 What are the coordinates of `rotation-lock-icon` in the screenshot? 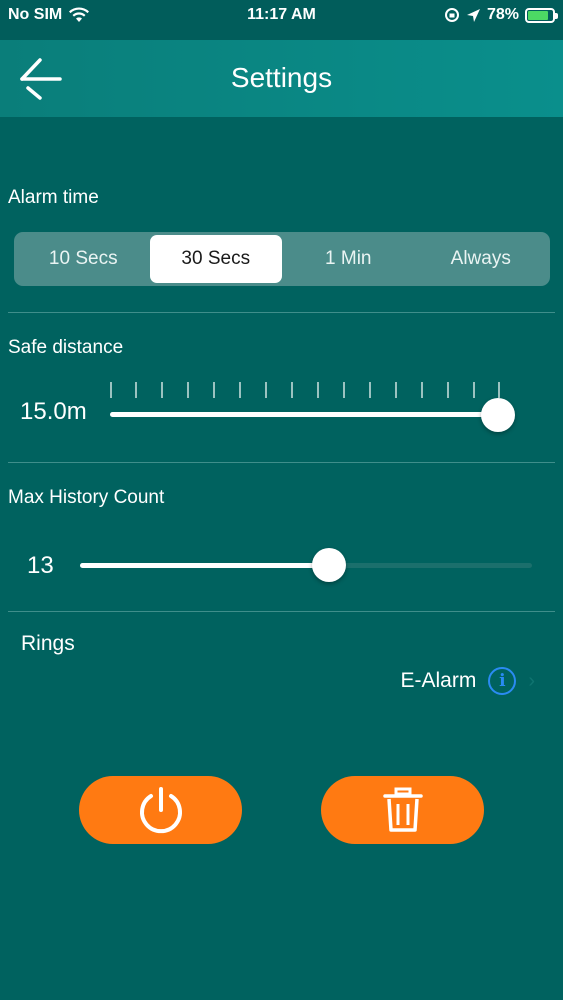 It's located at (451, 15).